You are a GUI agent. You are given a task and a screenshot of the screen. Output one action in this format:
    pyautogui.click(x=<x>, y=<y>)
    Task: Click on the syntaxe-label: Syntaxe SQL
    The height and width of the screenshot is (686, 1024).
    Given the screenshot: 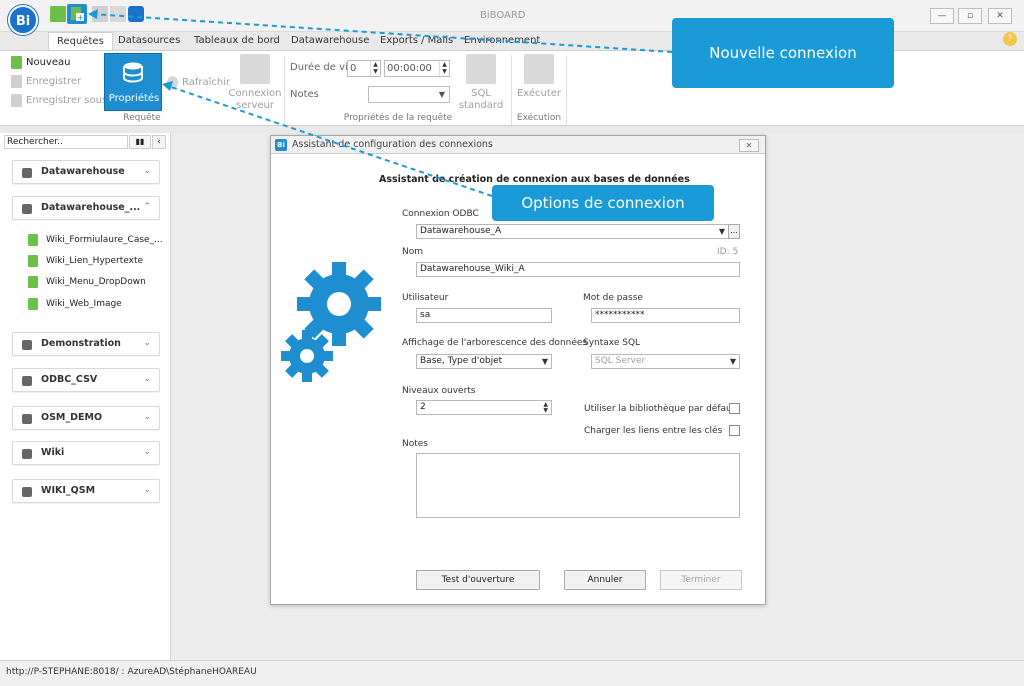 What is the action you would take?
    pyautogui.click(x=612, y=343)
    